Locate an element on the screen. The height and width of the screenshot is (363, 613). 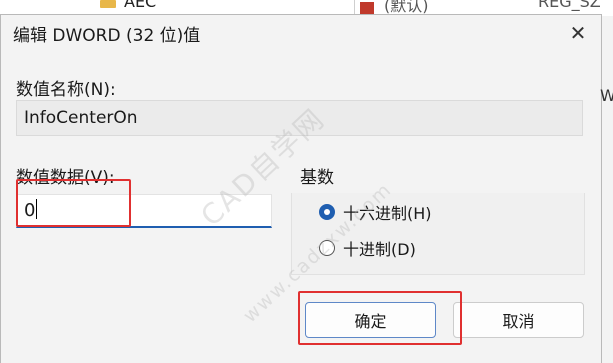
dialog-title: 编辑 DWORD (32 位)值 is located at coordinates (107, 36).